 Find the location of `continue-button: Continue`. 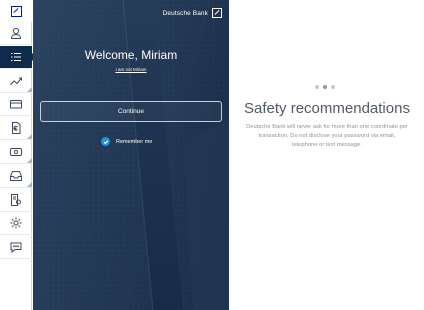

continue-button: Continue is located at coordinates (131, 111).